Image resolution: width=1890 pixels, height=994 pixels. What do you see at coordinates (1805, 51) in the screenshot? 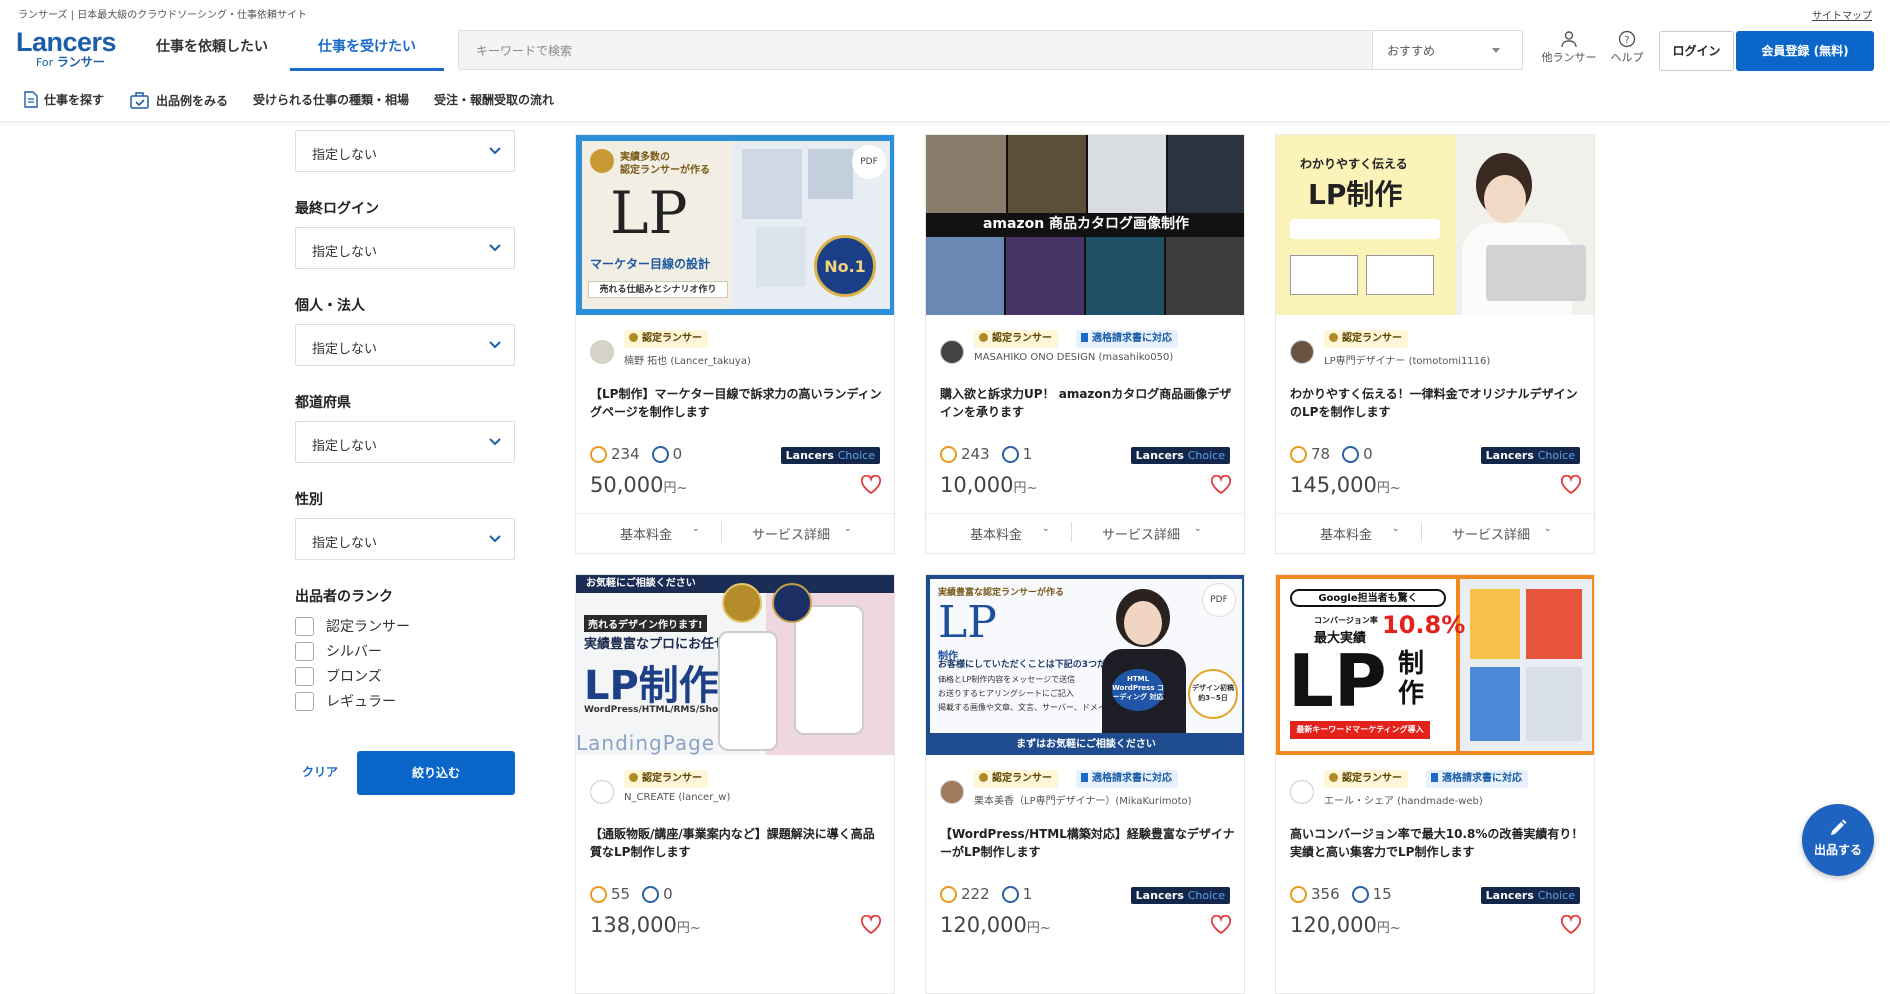
I see `register-button: 会員登録 (無料)` at bounding box center [1805, 51].